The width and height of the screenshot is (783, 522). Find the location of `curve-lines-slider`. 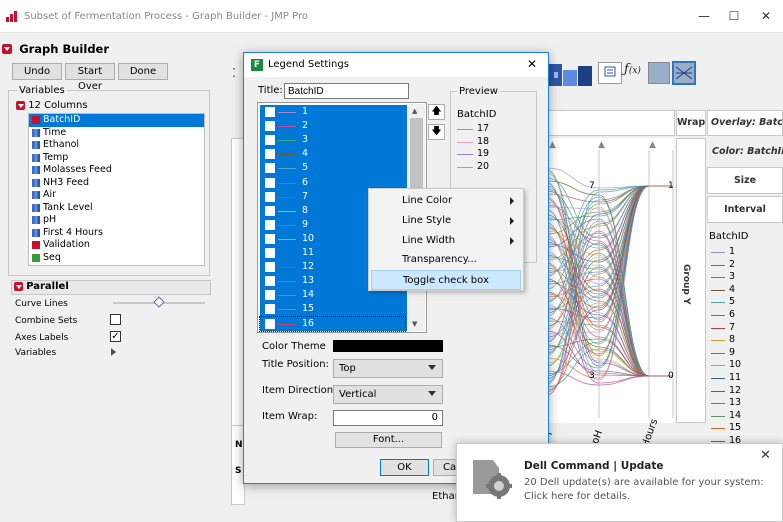

curve-lines-slider is located at coordinates (159, 302).